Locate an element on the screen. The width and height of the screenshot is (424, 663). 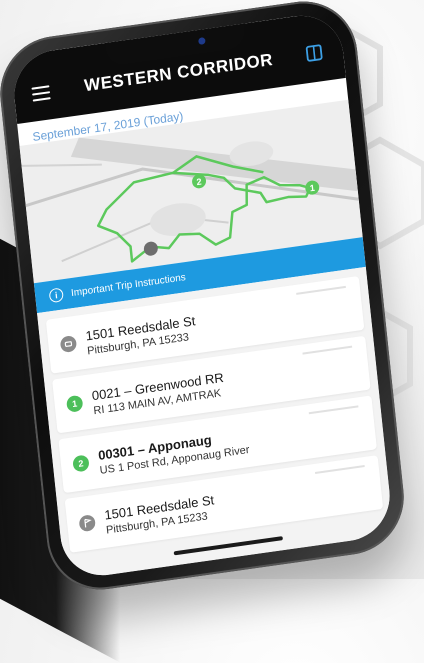
stop-number-badge: 2 is located at coordinates (81, 463).